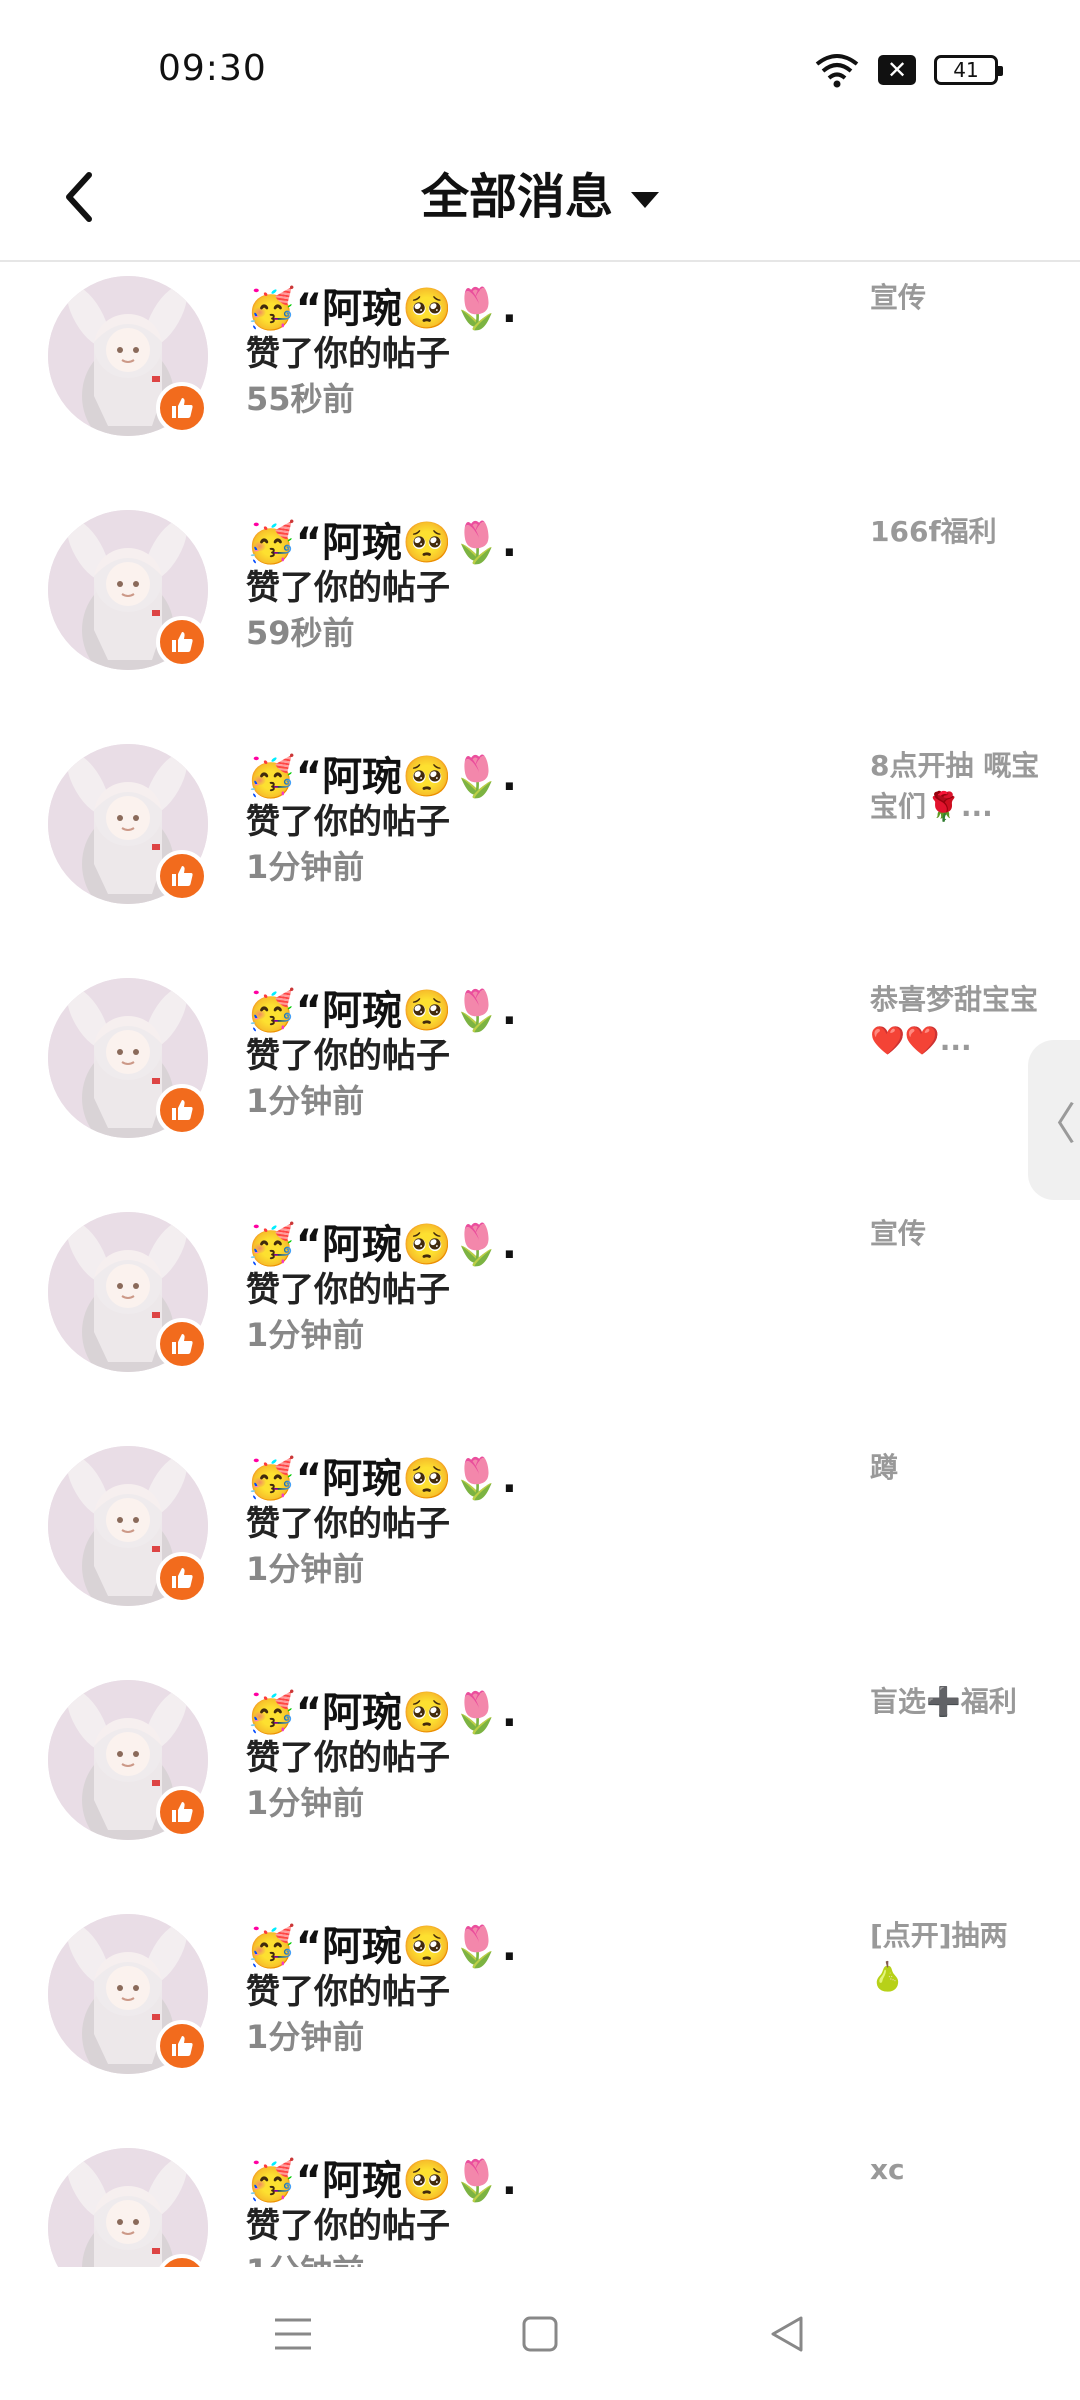 The width and height of the screenshot is (1080, 2400). What do you see at coordinates (540, 2200) in the screenshot?
I see `message-item: 🥳“阿琬🥺🌷. 赞了你的帖子 1分钟前 xc` at bounding box center [540, 2200].